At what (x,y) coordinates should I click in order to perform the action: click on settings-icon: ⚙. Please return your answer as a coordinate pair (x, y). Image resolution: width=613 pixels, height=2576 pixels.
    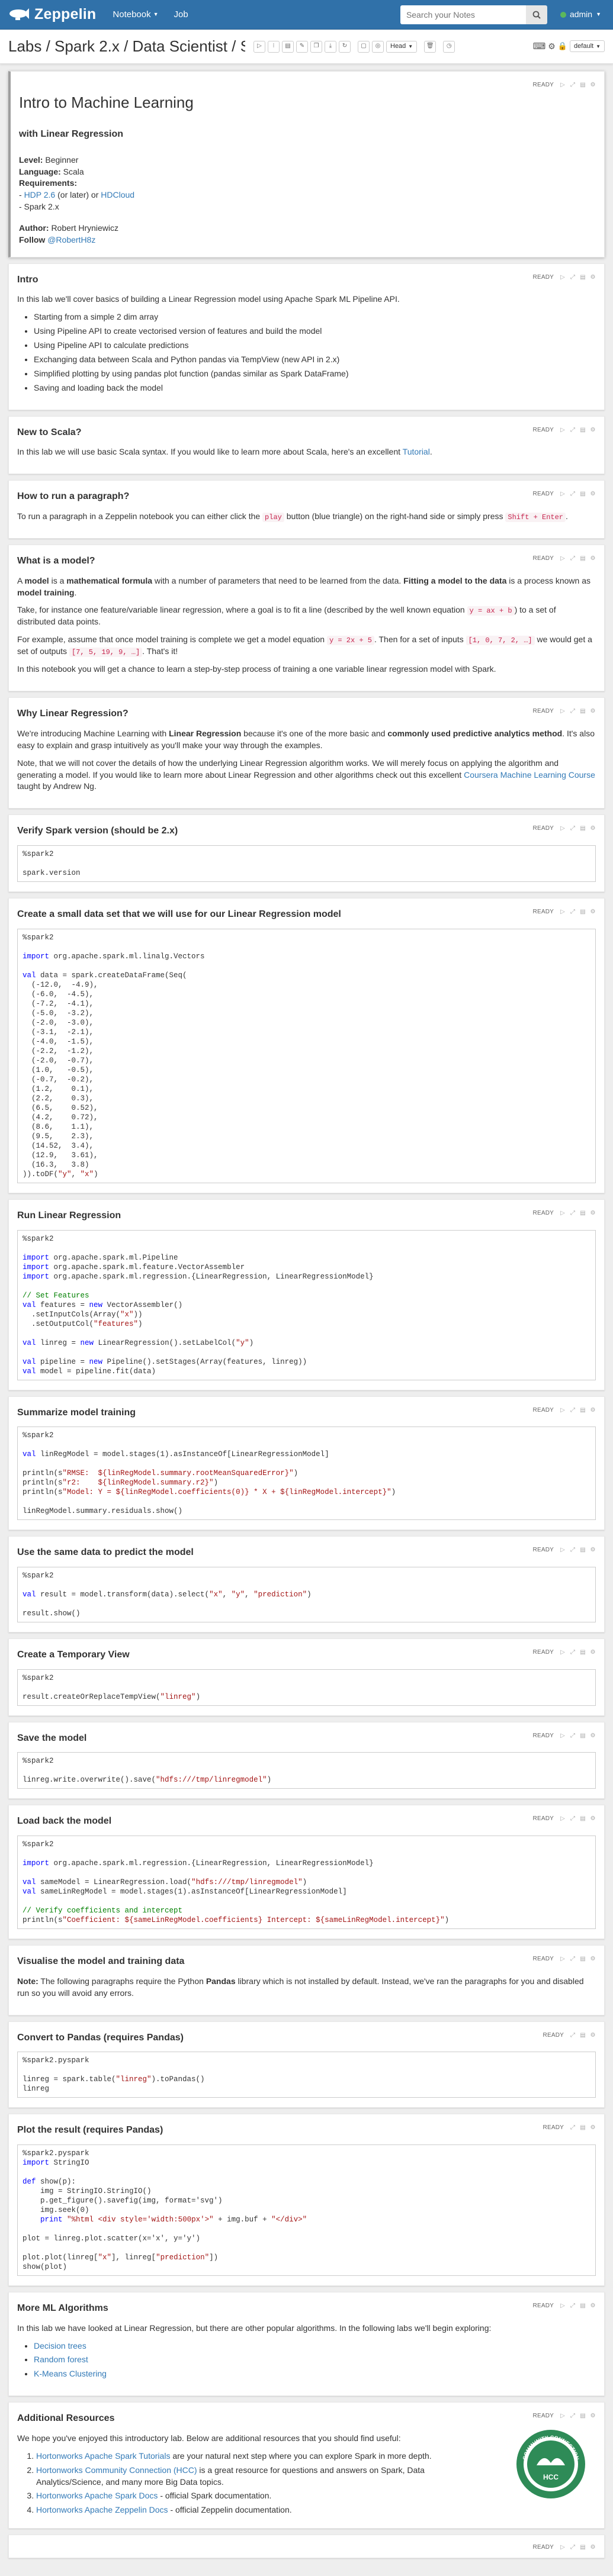
    Looking at the image, I should click on (552, 47).